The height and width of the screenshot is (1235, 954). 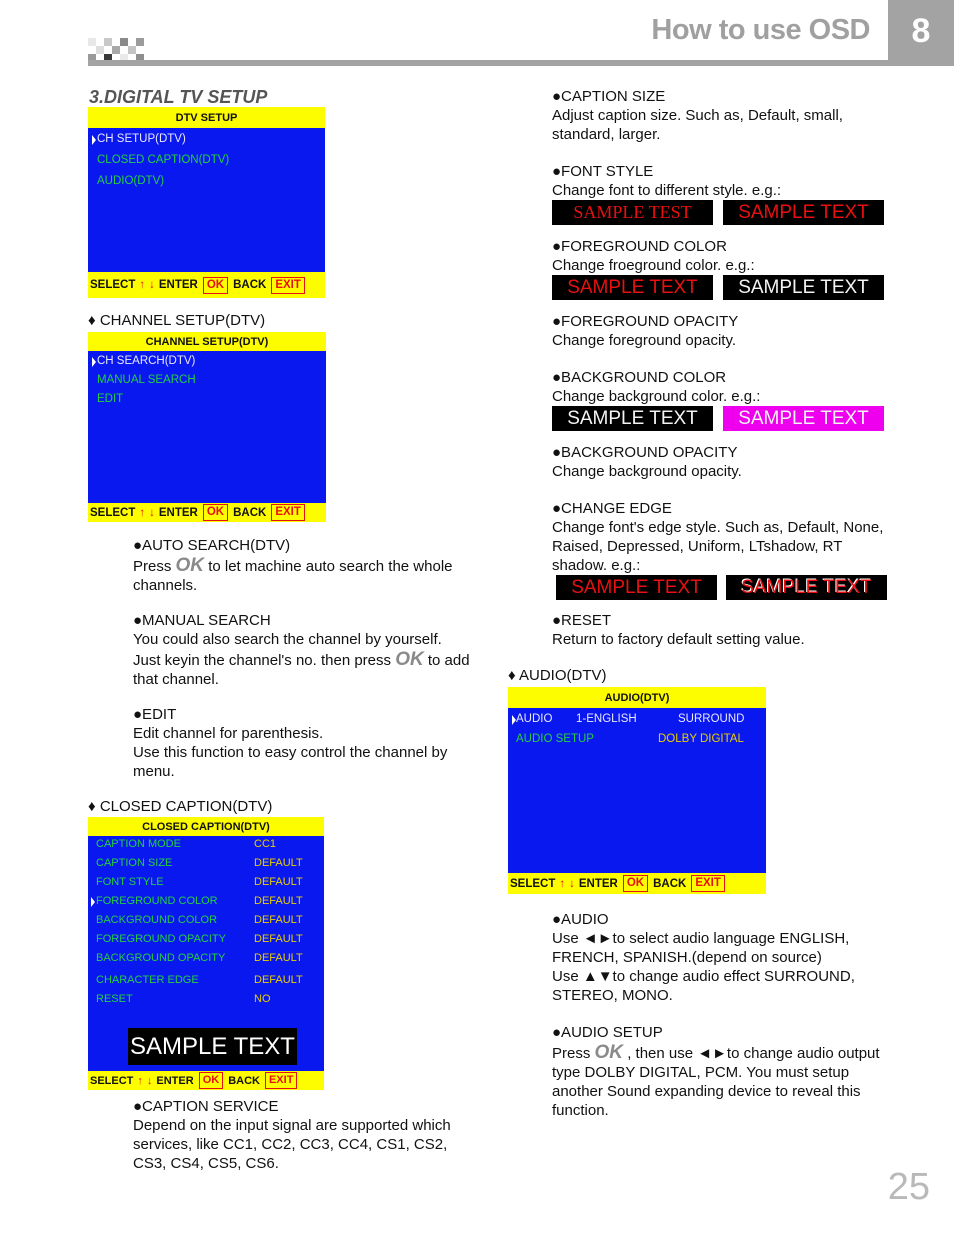 What do you see at coordinates (656, 396) in the screenshot?
I see `desc-text: Change background color. e.g.:` at bounding box center [656, 396].